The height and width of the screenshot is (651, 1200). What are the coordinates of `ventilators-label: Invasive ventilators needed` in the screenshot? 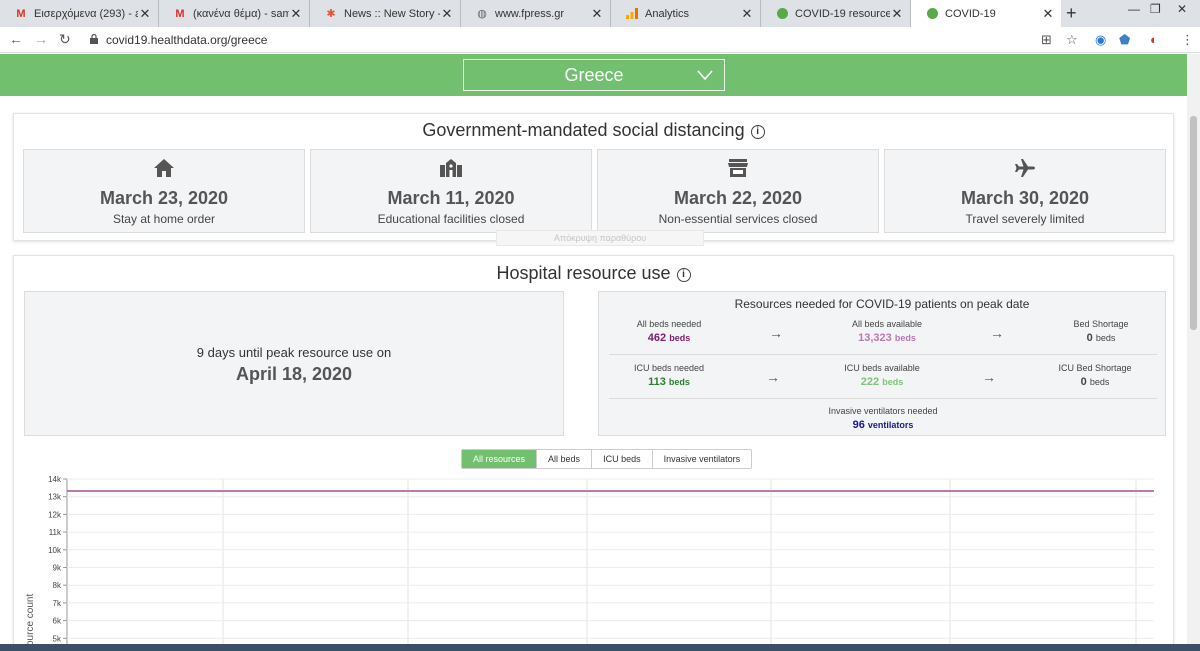 It's located at (883, 411).